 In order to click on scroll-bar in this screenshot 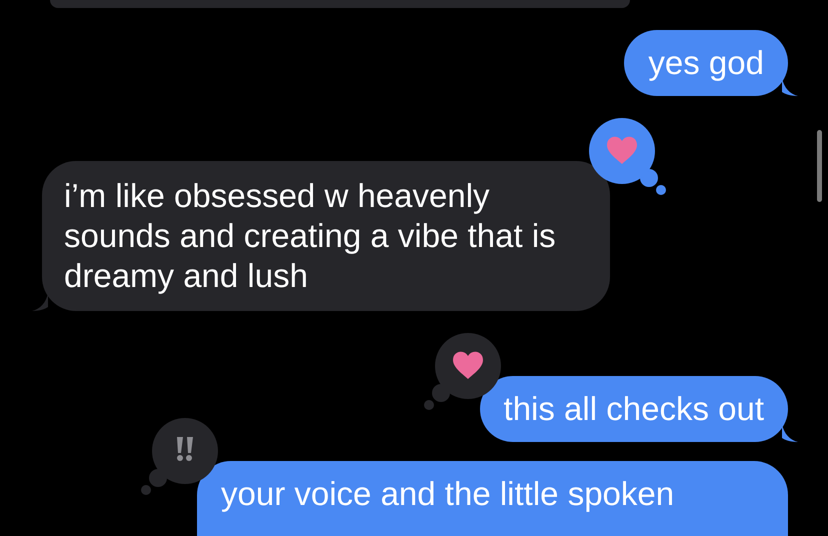, I will do `click(819, 166)`.